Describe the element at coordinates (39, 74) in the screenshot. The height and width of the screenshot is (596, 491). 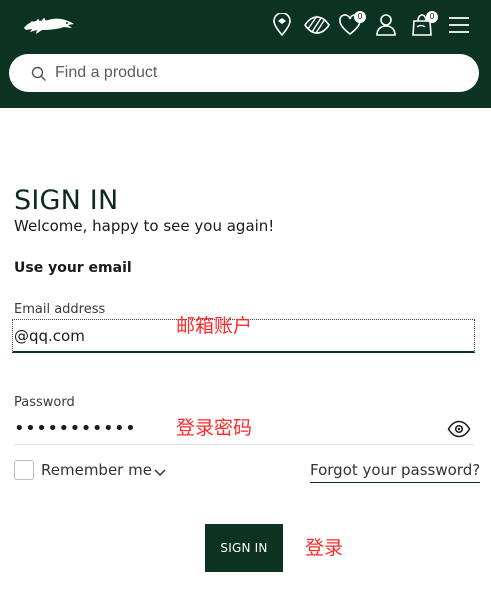
I see `search-icon` at that location.